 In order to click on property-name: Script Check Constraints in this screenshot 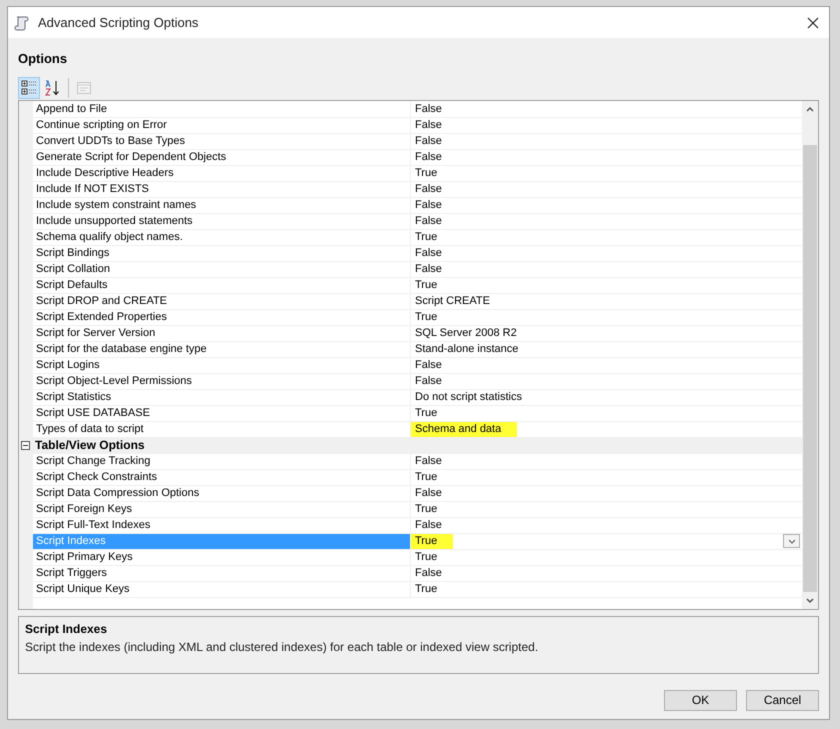, I will do `click(222, 477)`.